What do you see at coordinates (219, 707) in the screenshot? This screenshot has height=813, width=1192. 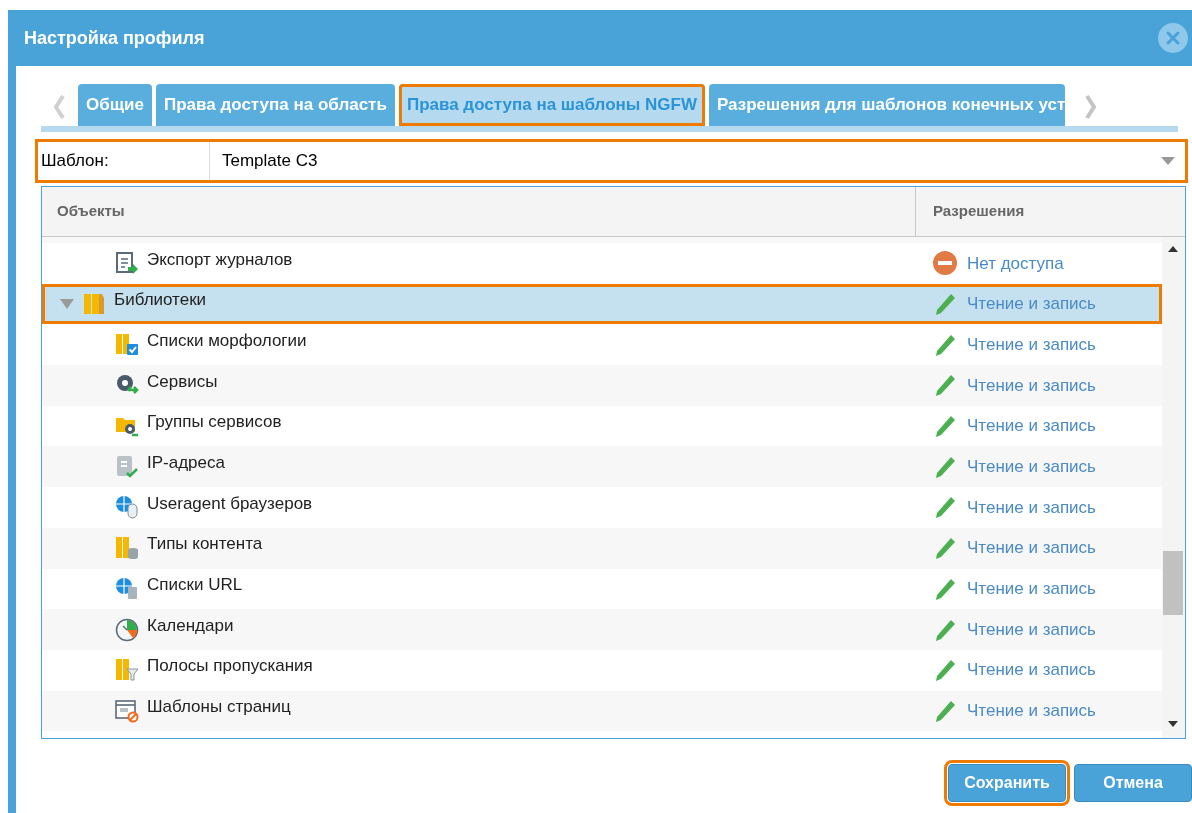 I see `object-name: Шаблоны страниц` at bounding box center [219, 707].